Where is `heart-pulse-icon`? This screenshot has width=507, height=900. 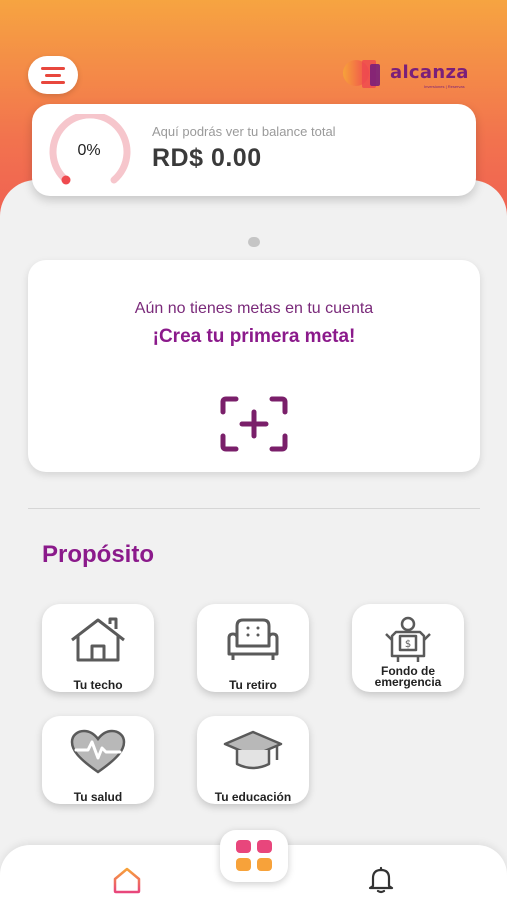
heart-pulse-icon is located at coordinates (98, 751).